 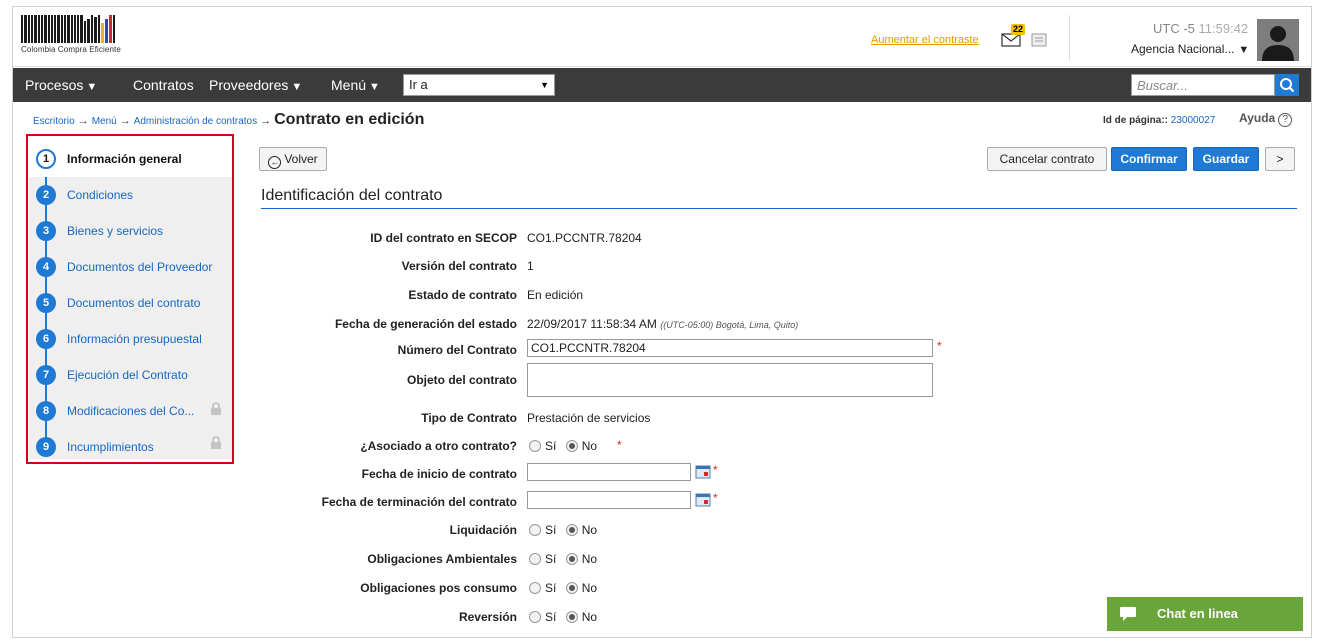 I want to click on associated-no-radio, so click(x=571, y=446).